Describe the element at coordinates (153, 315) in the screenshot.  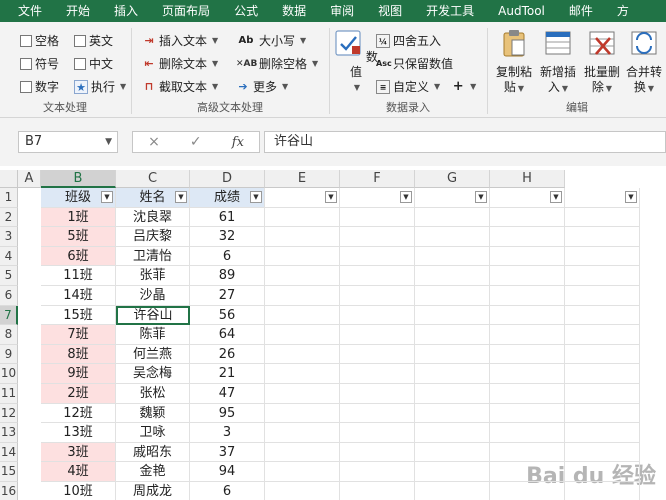
I see `active-cell: 许谷山` at that location.